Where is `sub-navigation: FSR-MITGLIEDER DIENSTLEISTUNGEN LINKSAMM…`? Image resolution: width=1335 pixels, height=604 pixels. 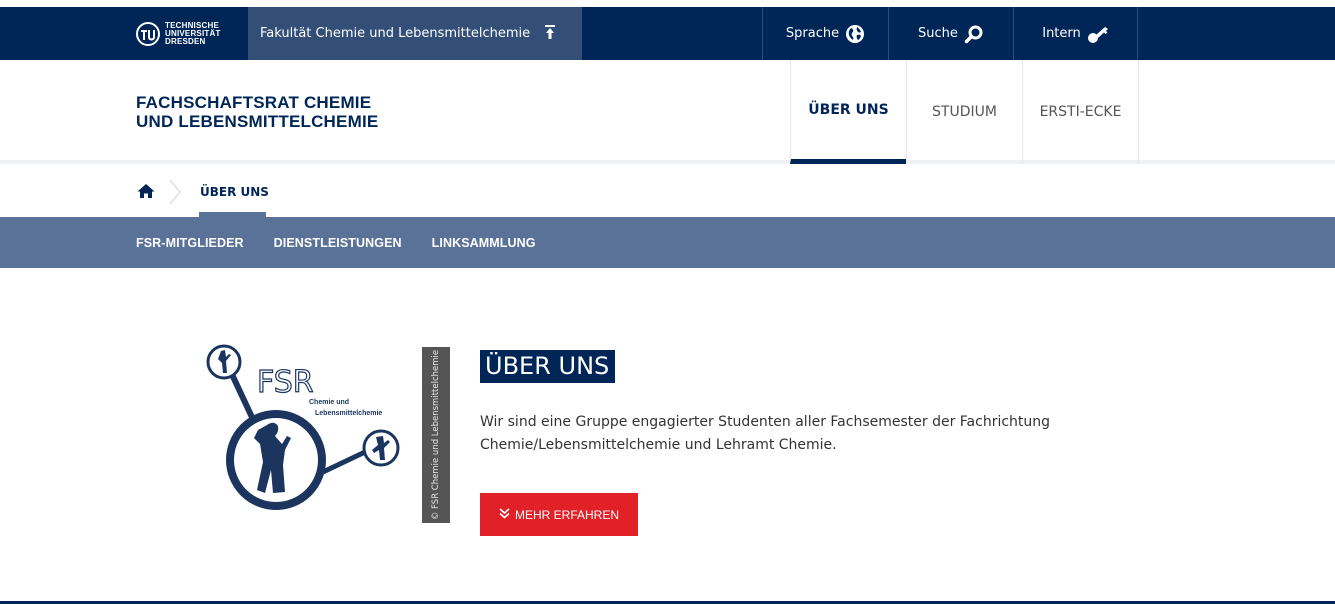 sub-navigation: FSR-MITGLIEDER DIENSTLEISTUNGEN LINKSAMM… is located at coordinates (667, 242).